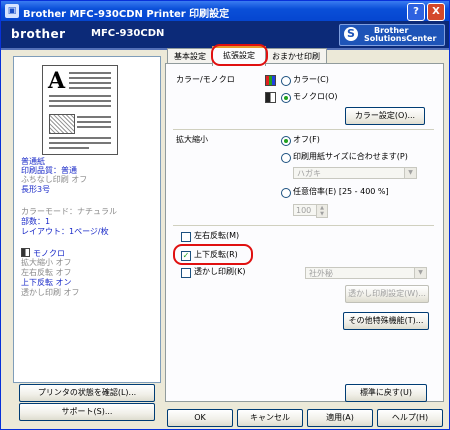 The height and width of the screenshot is (430, 450). Describe the element at coordinates (315, 97) in the screenshot. I see `mono-radio-label: モノクロ(O)` at that location.